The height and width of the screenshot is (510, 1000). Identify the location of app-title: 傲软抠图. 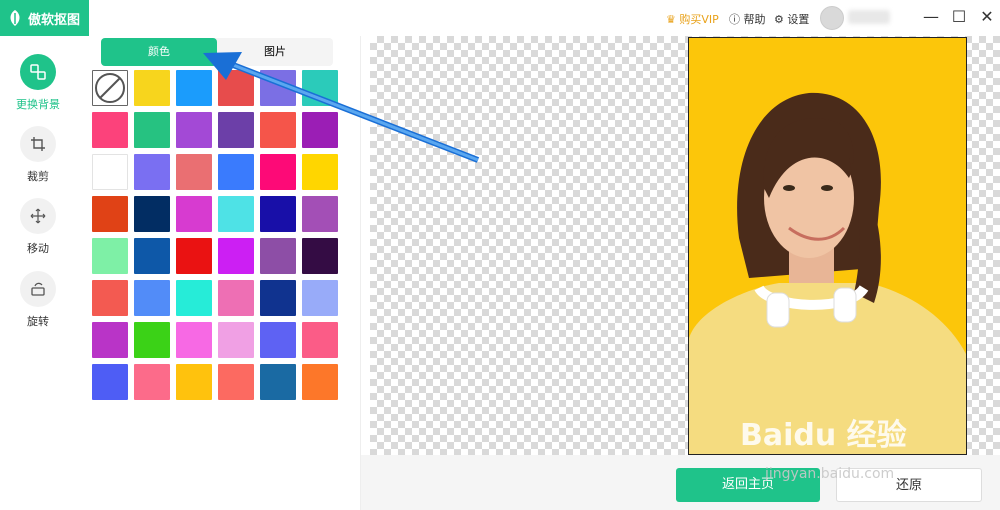
(54, 20).